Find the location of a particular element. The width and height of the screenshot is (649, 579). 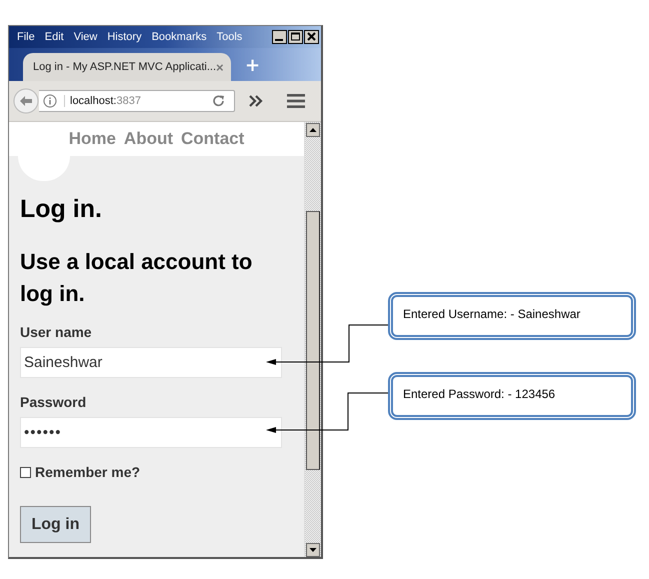

input-field: Saineshwar is located at coordinates (151, 362).